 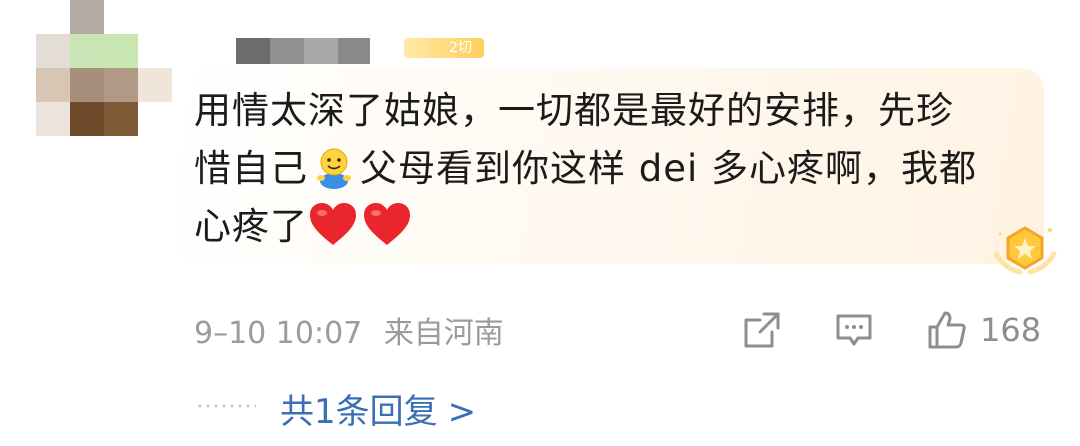 What do you see at coordinates (251, 226) in the screenshot?
I see `comment-line-3a: 心疼了` at bounding box center [251, 226].